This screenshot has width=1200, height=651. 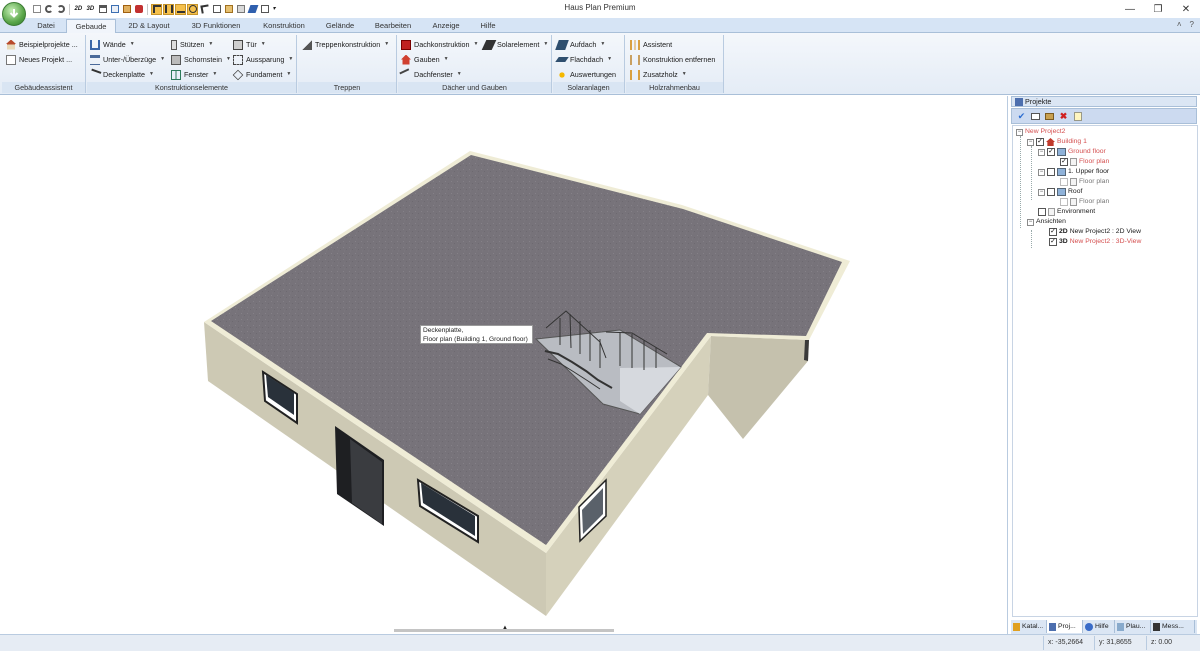 What do you see at coordinates (36, 9) in the screenshot?
I see `new-file-icon` at bounding box center [36, 9].